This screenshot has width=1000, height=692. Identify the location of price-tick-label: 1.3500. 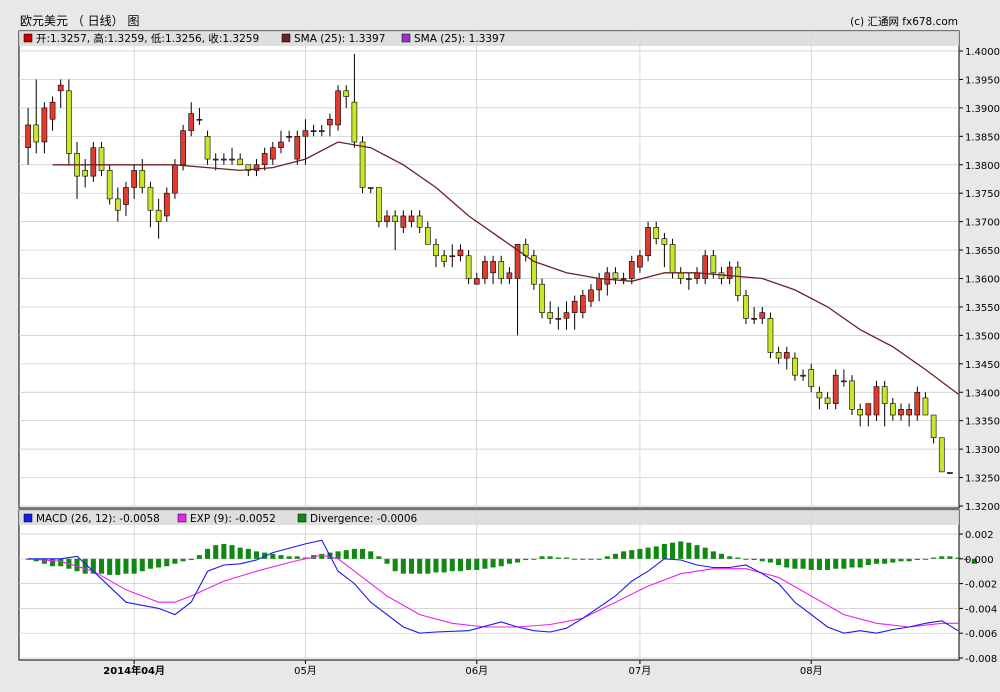
(982, 336).